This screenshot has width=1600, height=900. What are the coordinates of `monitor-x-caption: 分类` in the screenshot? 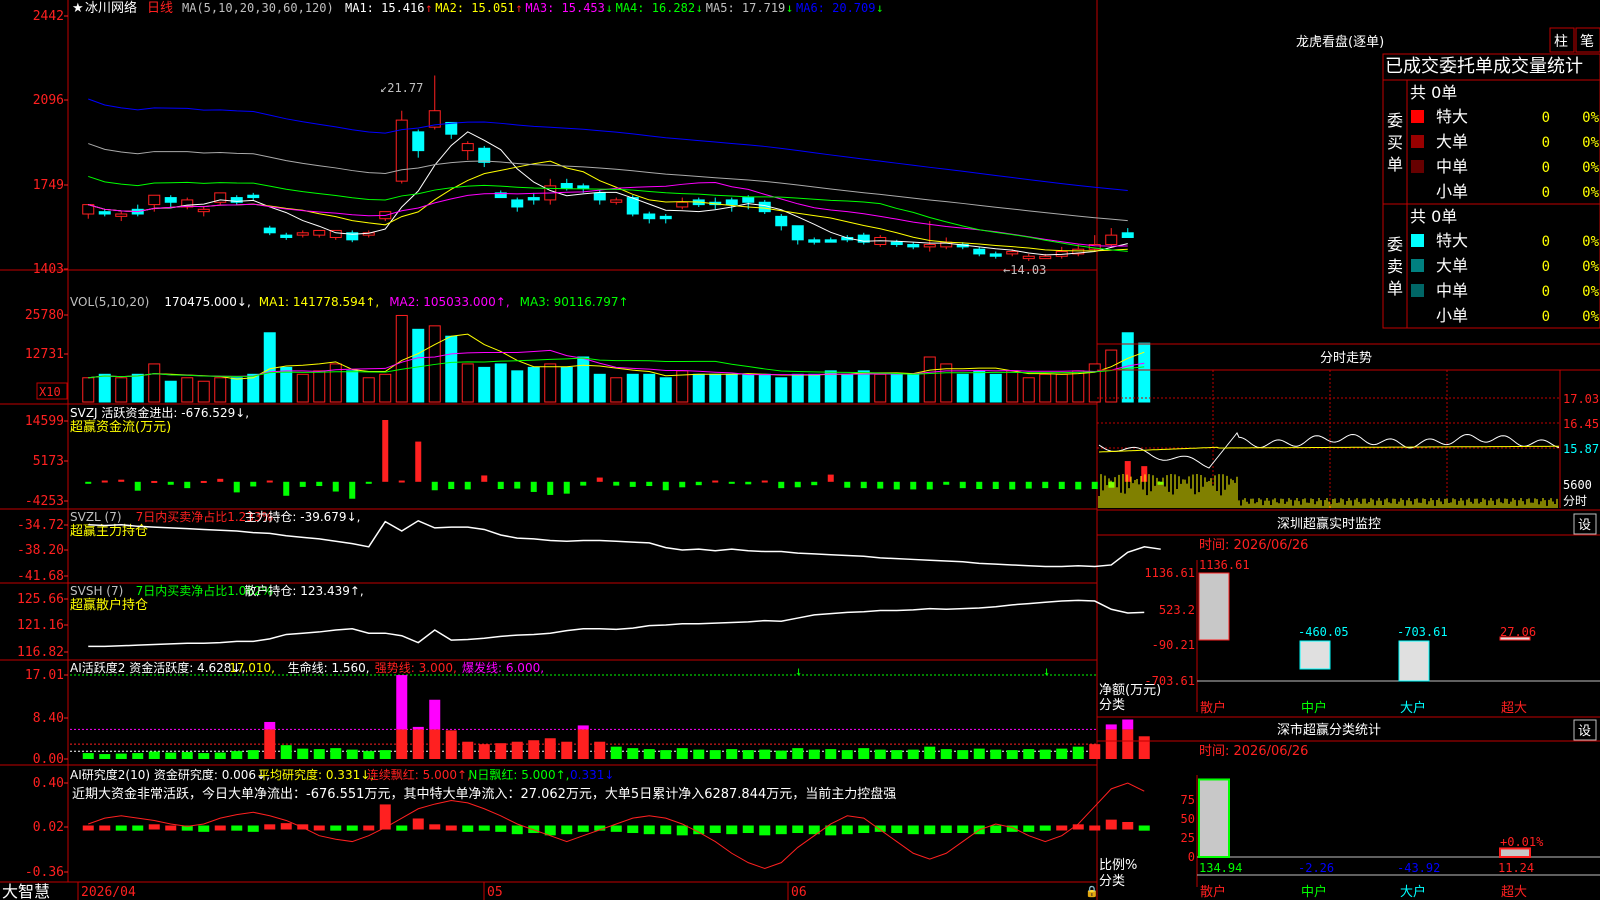 It's located at (1112, 705).